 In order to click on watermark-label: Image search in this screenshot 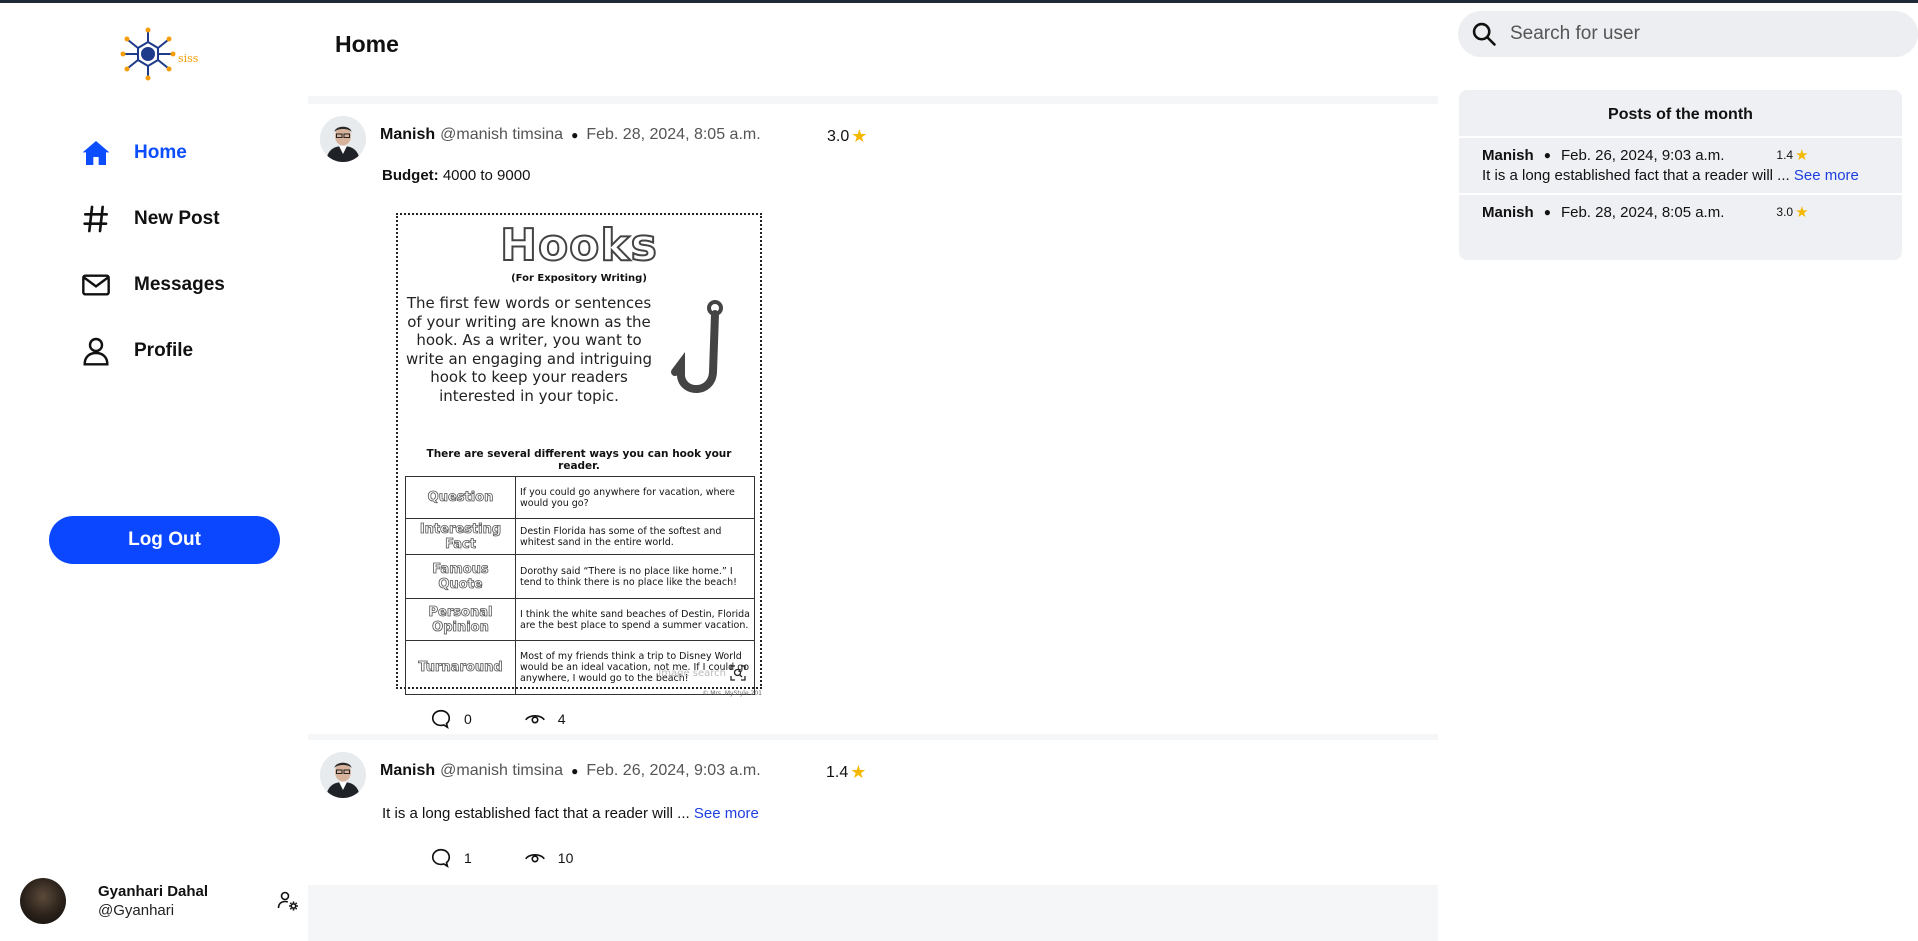, I will do `click(692, 673)`.